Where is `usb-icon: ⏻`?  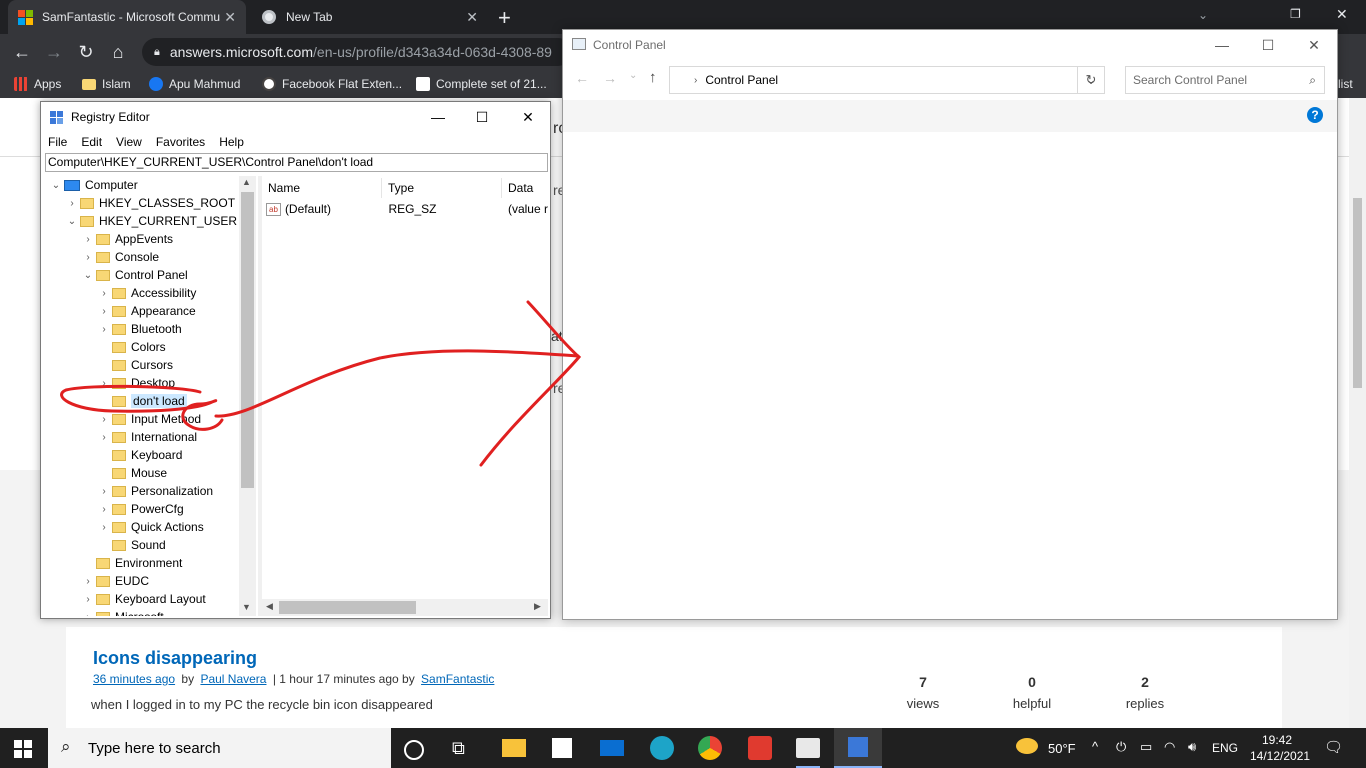 usb-icon: ⏻ is located at coordinates (1121, 747).